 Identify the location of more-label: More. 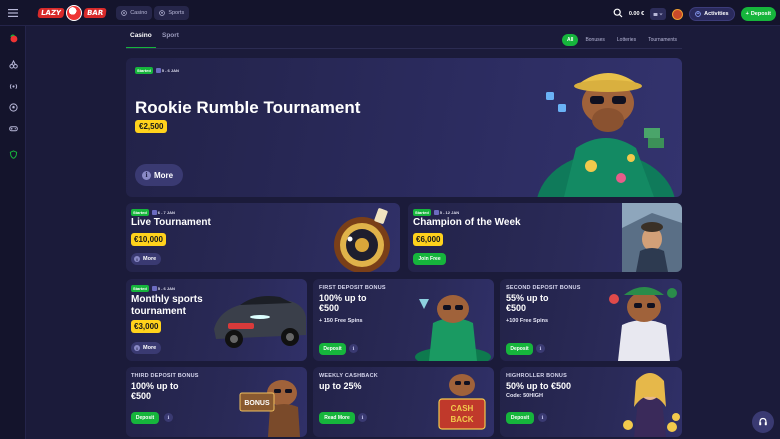
(150, 348).